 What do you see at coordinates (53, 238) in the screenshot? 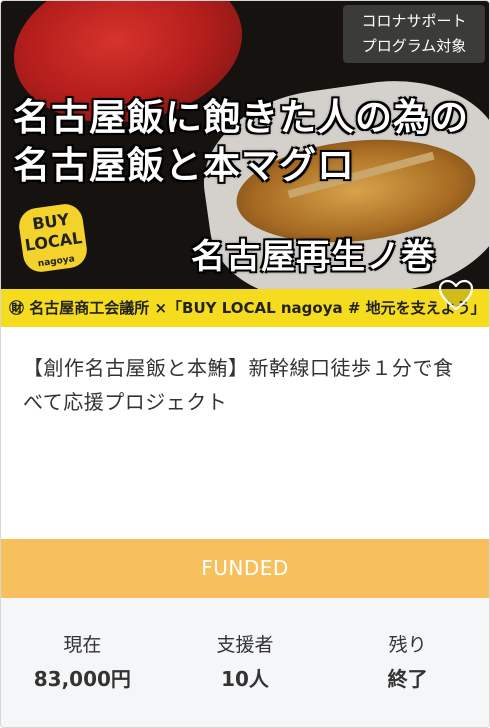
I see `buy-local-logo: BUY LOCAL nagoya` at bounding box center [53, 238].